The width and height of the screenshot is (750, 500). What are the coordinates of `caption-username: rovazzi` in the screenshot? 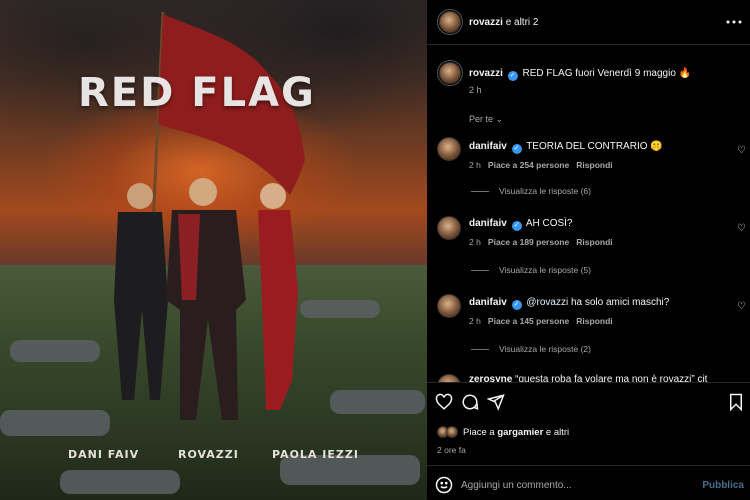 It's located at (486, 73).